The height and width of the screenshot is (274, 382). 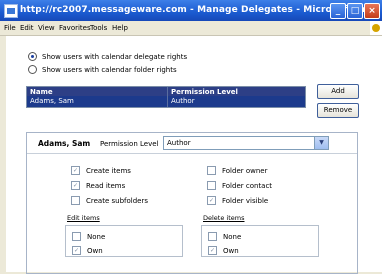 I want to click on option-calendar-delegate: Show users with calendar delegate rights, so click(x=107, y=56).